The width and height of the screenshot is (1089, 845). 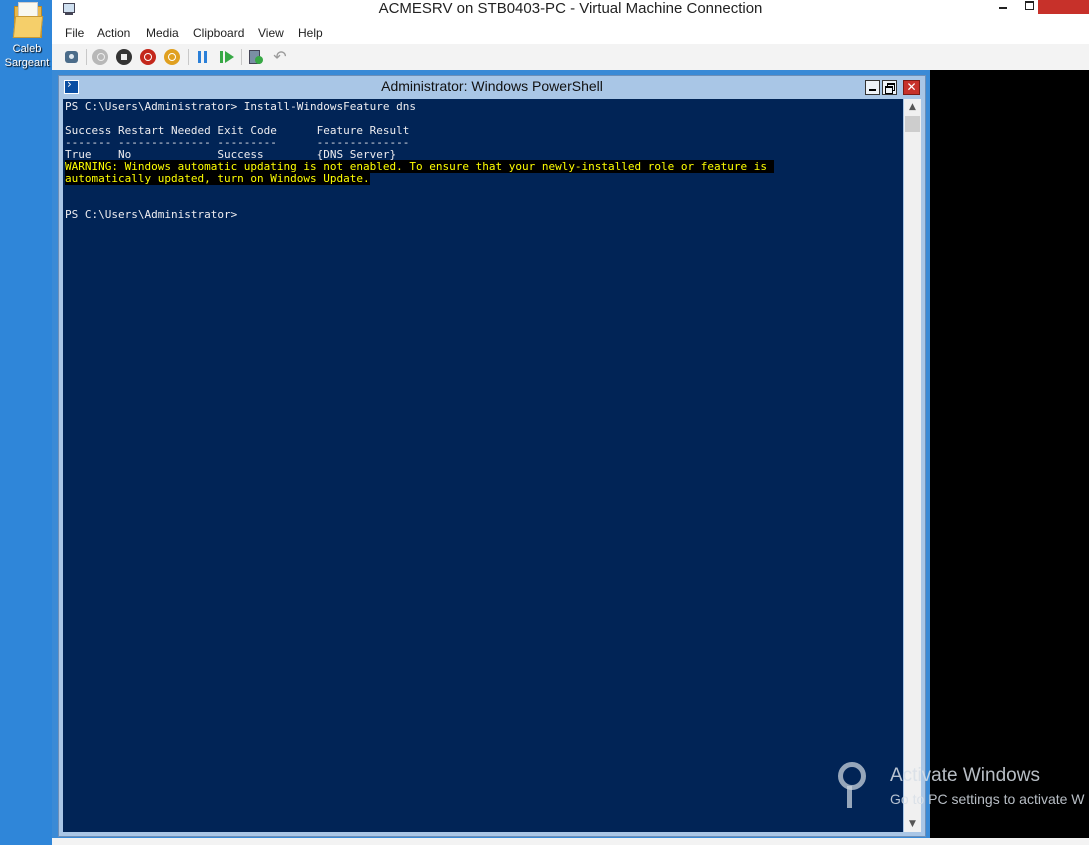 I want to click on desktop-folder-item: Caleb Sargeant, so click(x=27, y=36).